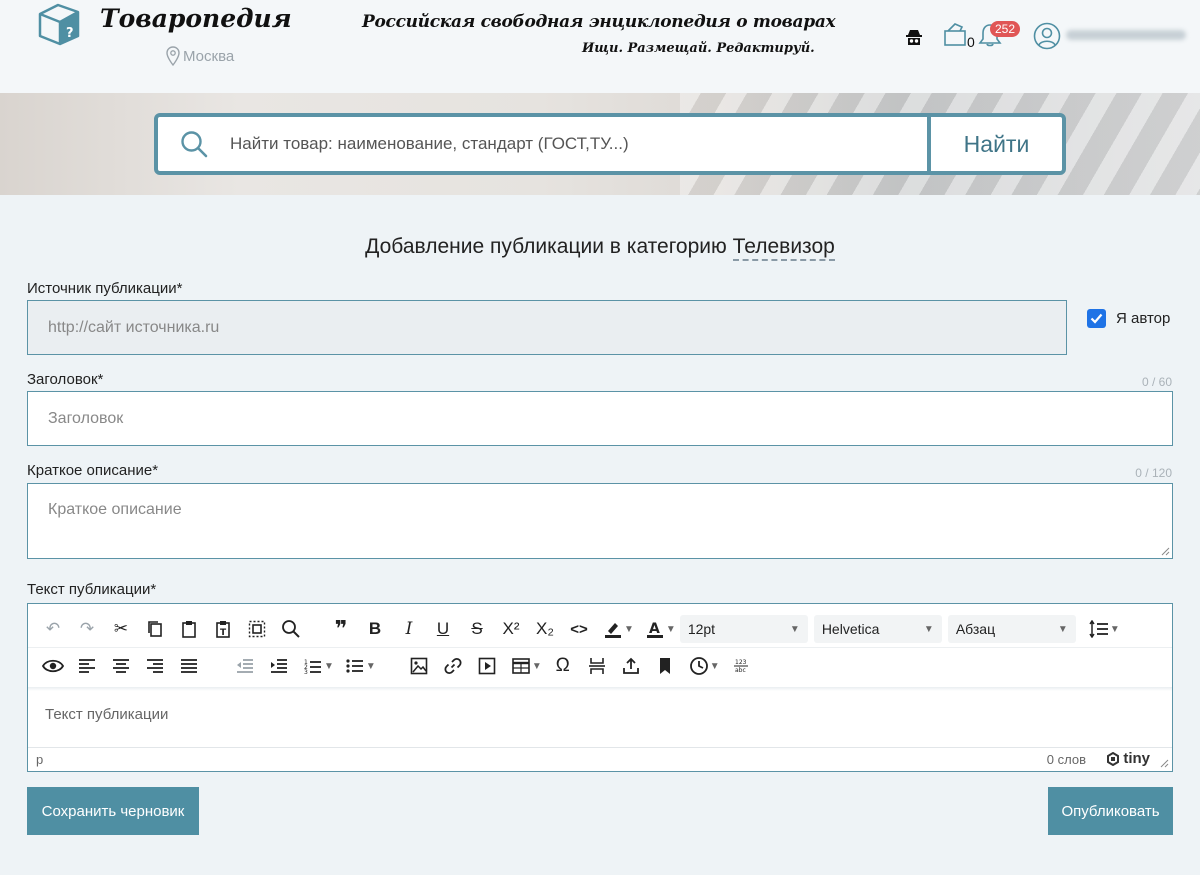 The image size is (1200, 875). What do you see at coordinates (189, 666) in the screenshot?
I see `align-justify-icon` at bounding box center [189, 666].